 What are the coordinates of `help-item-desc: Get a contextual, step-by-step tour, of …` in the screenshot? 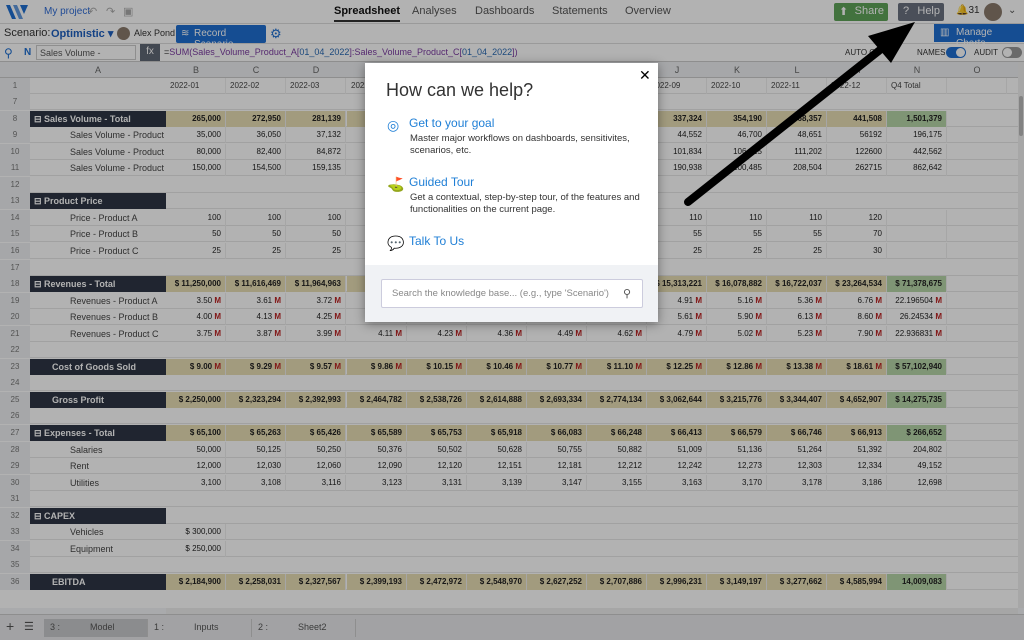 It's located at (525, 203).